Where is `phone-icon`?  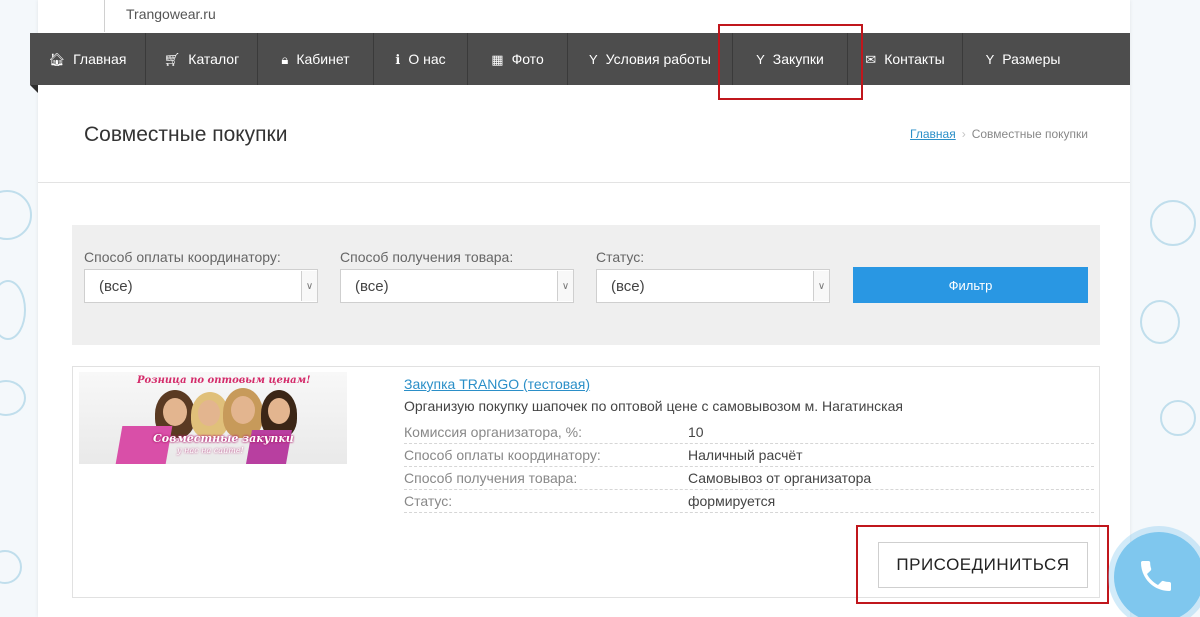 phone-icon is located at coordinates (1156, 576).